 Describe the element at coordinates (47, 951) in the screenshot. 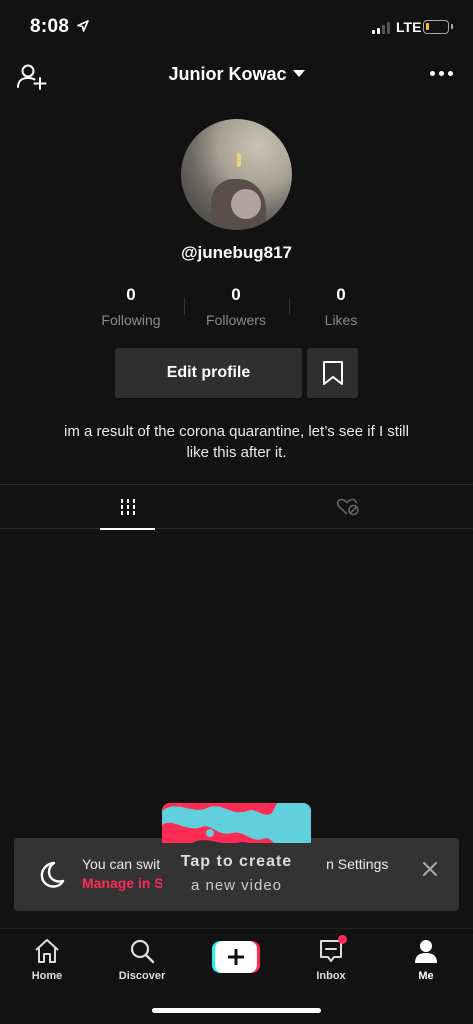

I see `home-icon` at that location.